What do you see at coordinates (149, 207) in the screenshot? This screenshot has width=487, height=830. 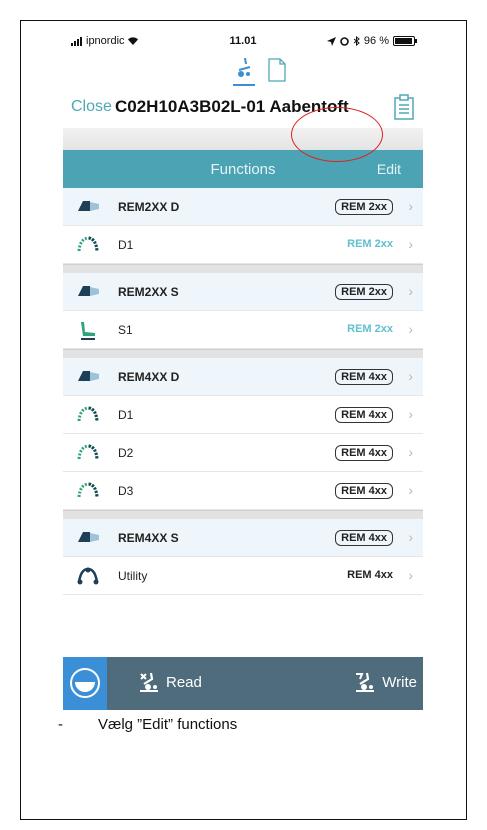 I see `row-name: REM2XX D` at bounding box center [149, 207].